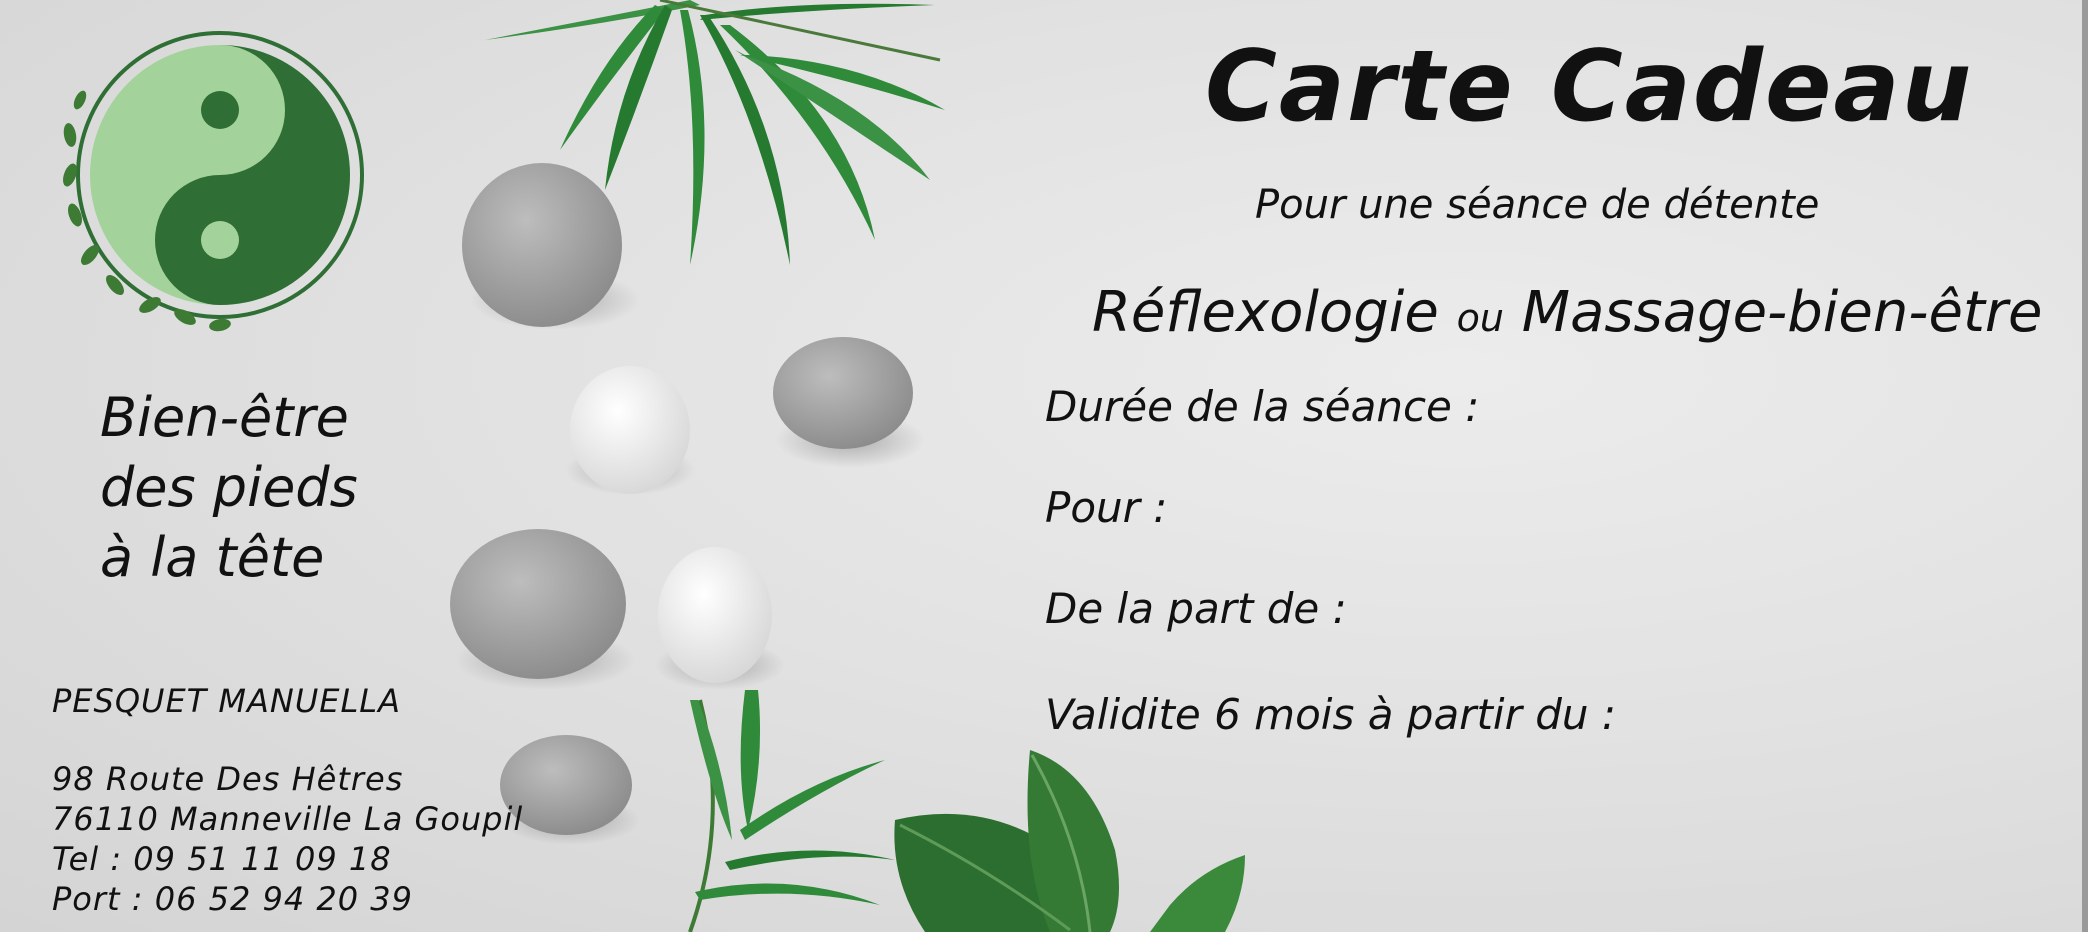 The image size is (2088, 932). What do you see at coordinates (213, 181) in the screenshot?
I see `yin-yang-logo` at bounding box center [213, 181].